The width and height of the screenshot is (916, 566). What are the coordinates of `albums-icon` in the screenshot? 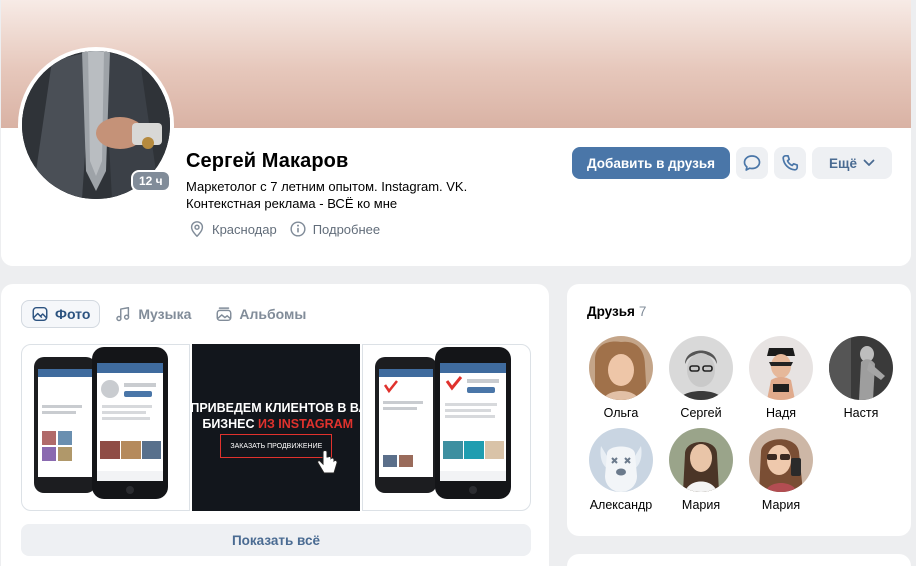 It's located at (224, 314).